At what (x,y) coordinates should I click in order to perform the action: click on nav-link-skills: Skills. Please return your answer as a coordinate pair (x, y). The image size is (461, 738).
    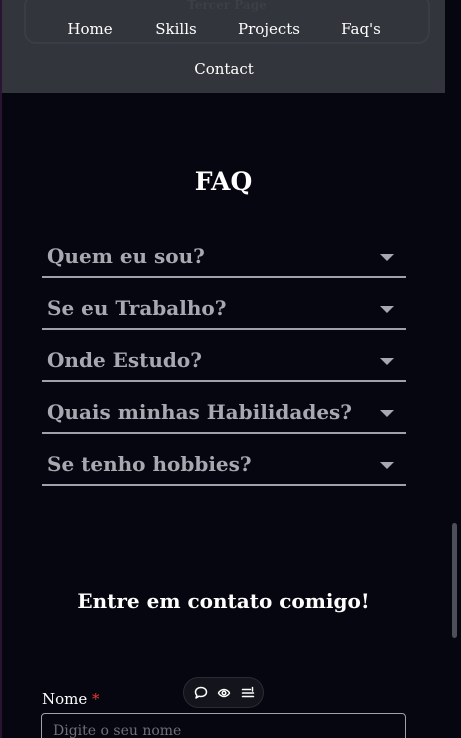
    Looking at the image, I should click on (175, 29).